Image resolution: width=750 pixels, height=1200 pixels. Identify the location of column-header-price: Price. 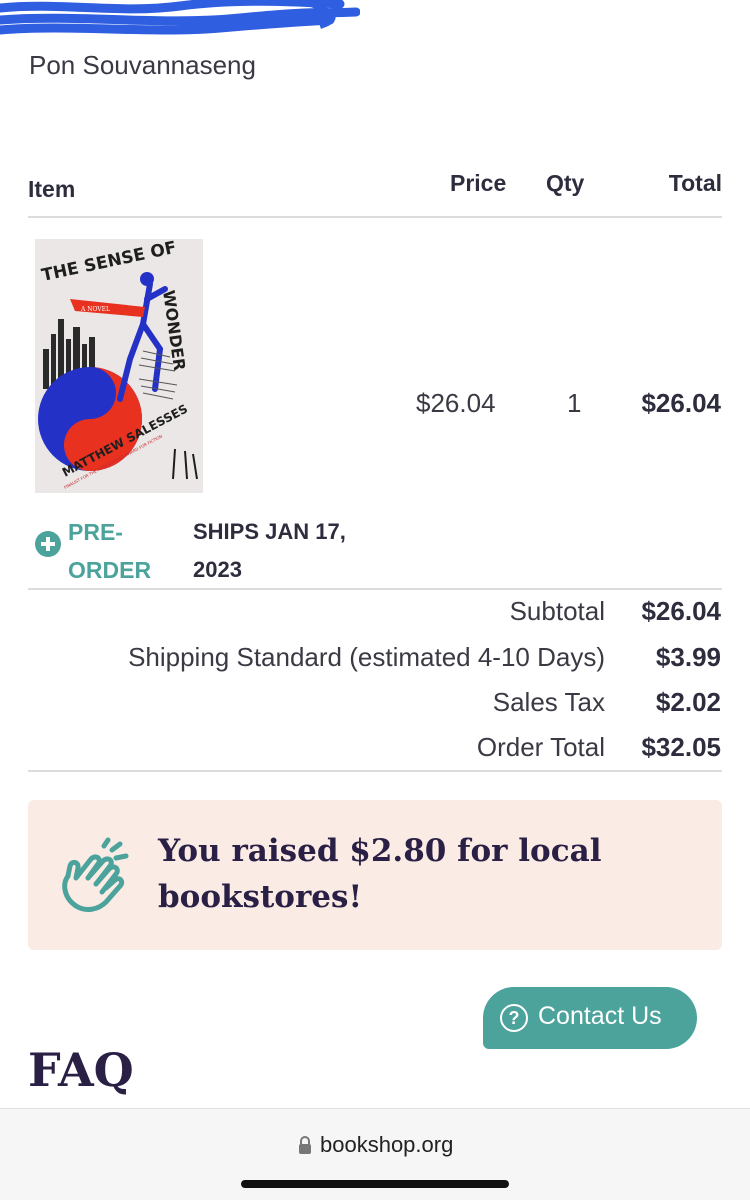
(478, 183).